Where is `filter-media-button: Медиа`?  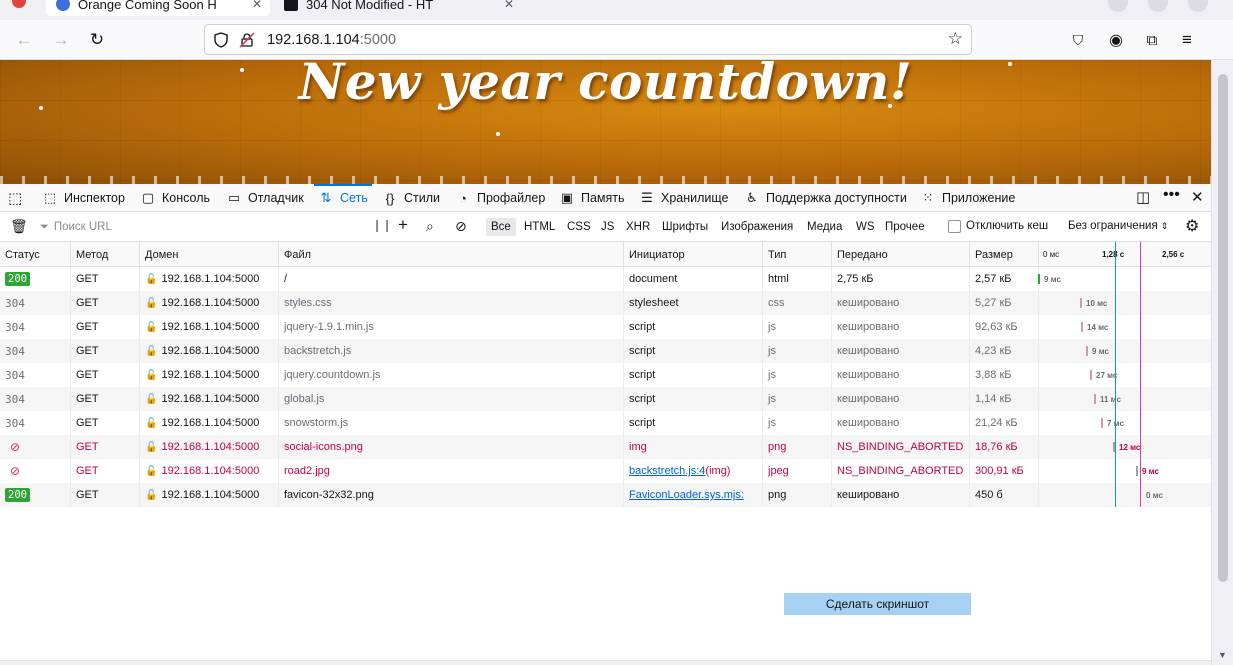
filter-media-button: Медиа is located at coordinates (824, 227).